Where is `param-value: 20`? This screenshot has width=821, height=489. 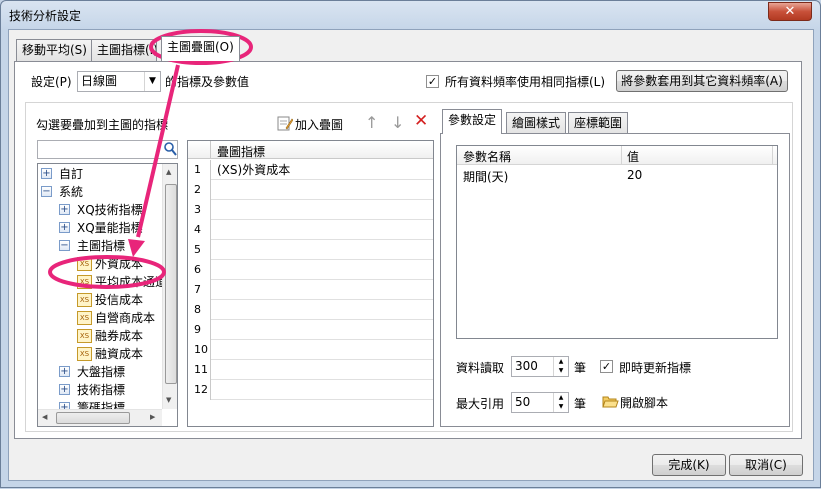
param-value: 20 is located at coordinates (634, 175).